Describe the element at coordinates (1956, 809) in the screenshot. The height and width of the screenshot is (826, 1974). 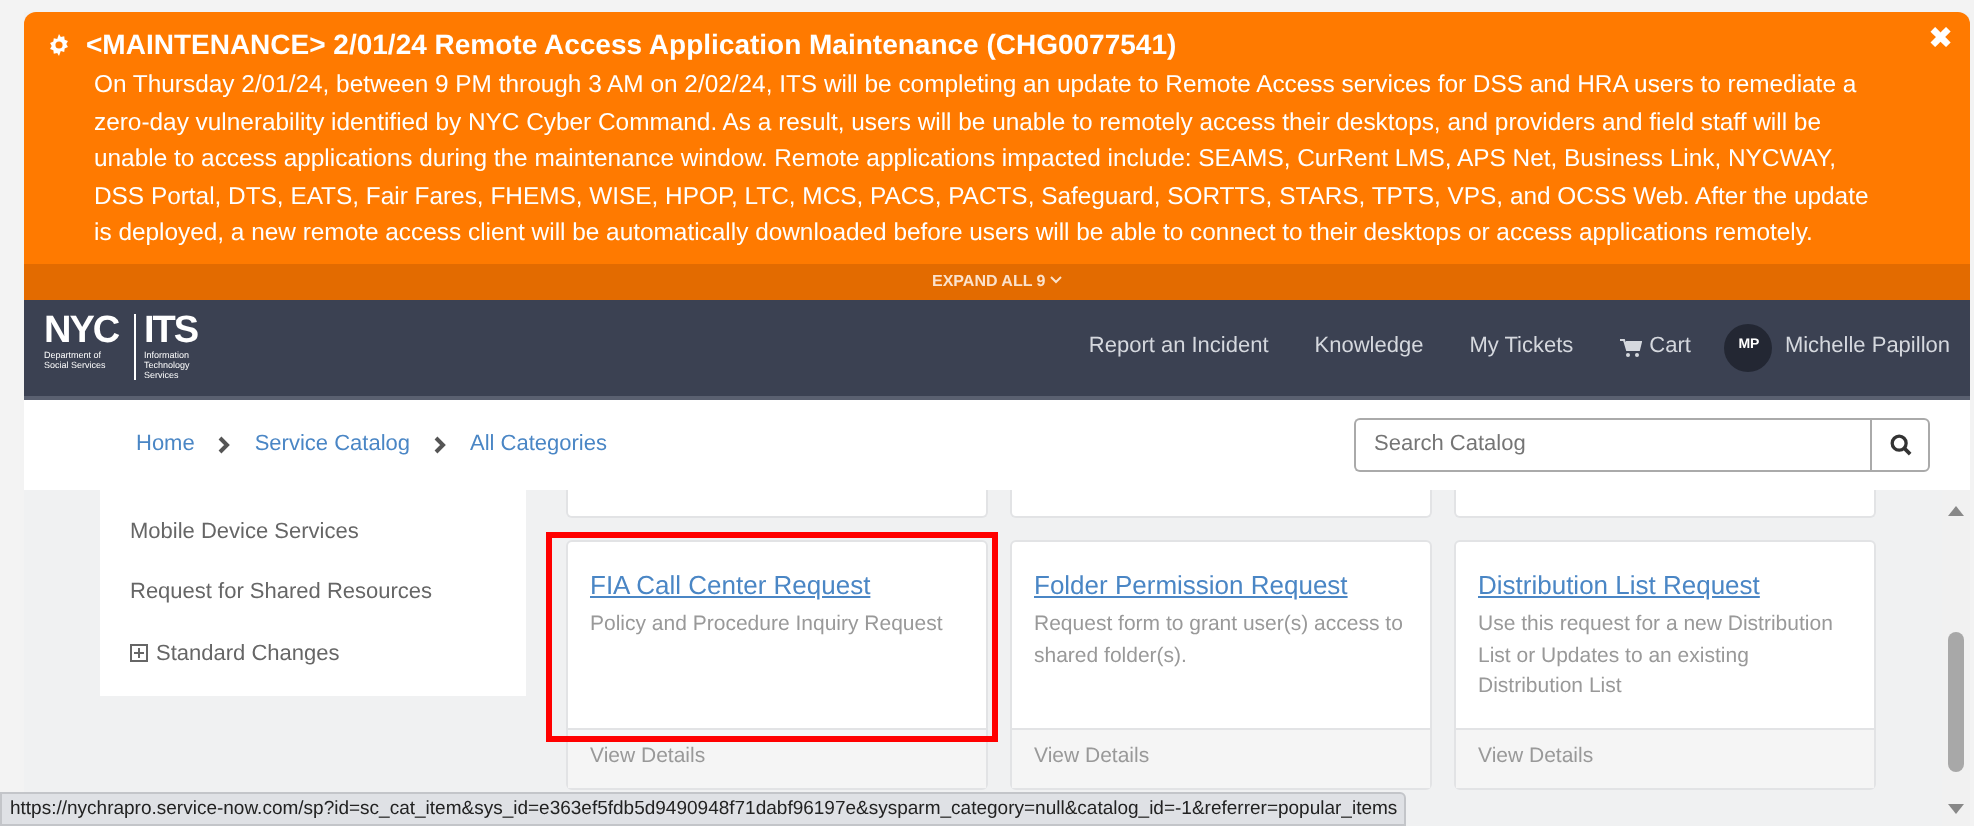
I see `scroll-down-icon` at that location.